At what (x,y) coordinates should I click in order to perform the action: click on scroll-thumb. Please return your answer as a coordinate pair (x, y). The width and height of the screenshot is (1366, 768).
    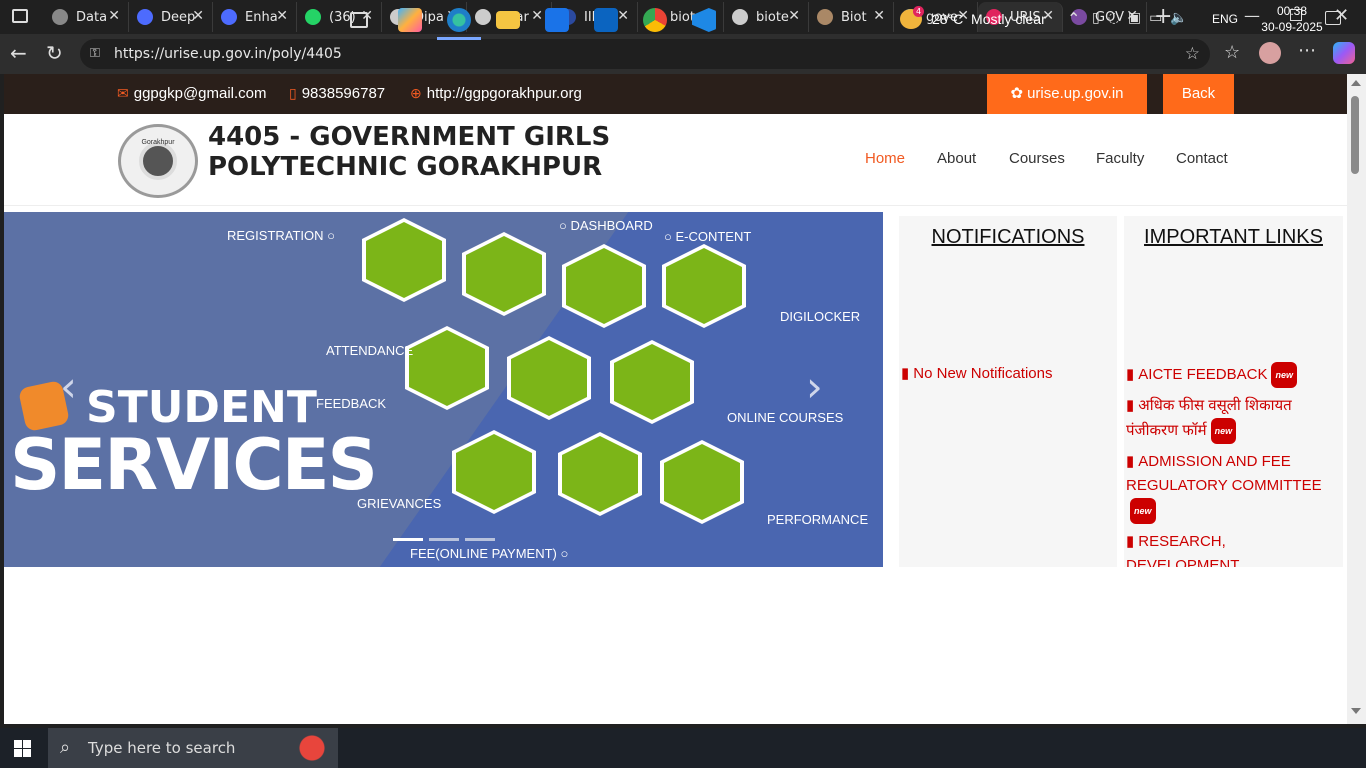
    Looking at the image, I should click on (1355, 135).